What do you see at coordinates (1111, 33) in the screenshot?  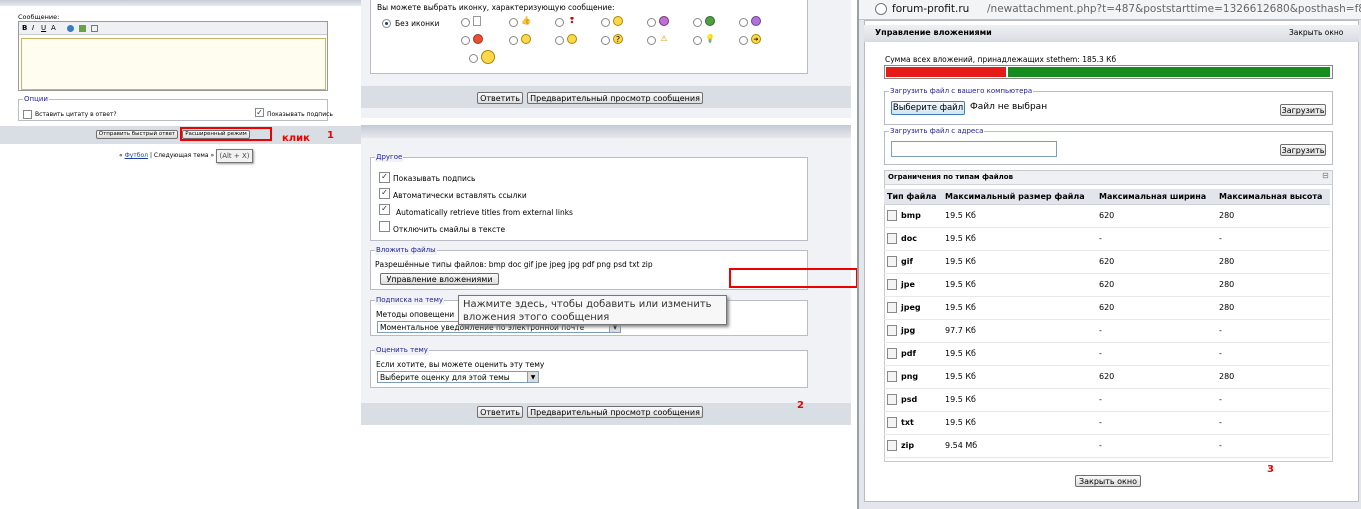 I see `popup-header: Управление вложениями Закрыть окно` at bounding box center [1111, 33].